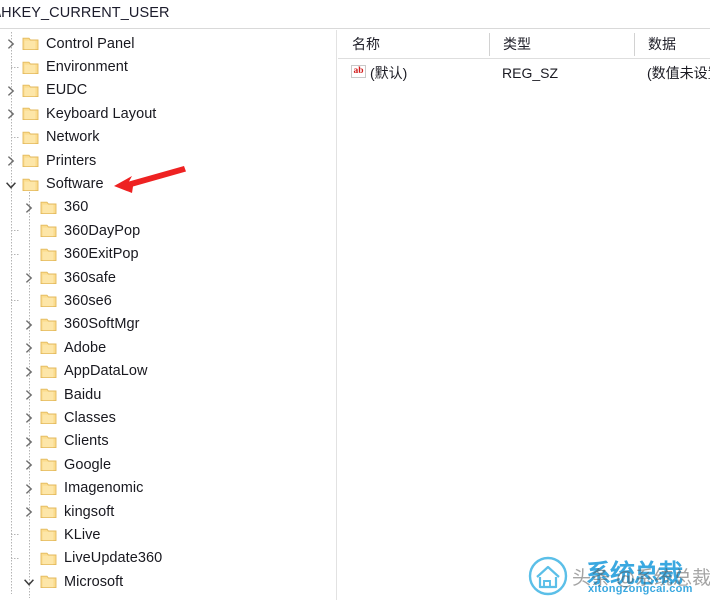 Image resolution: width=710 pixels, height=600 pixels. What do you see at coordinates (160, 160) in the screenshot?
I see `tree-item-printers: Printers` at bounding box center [160, 160].